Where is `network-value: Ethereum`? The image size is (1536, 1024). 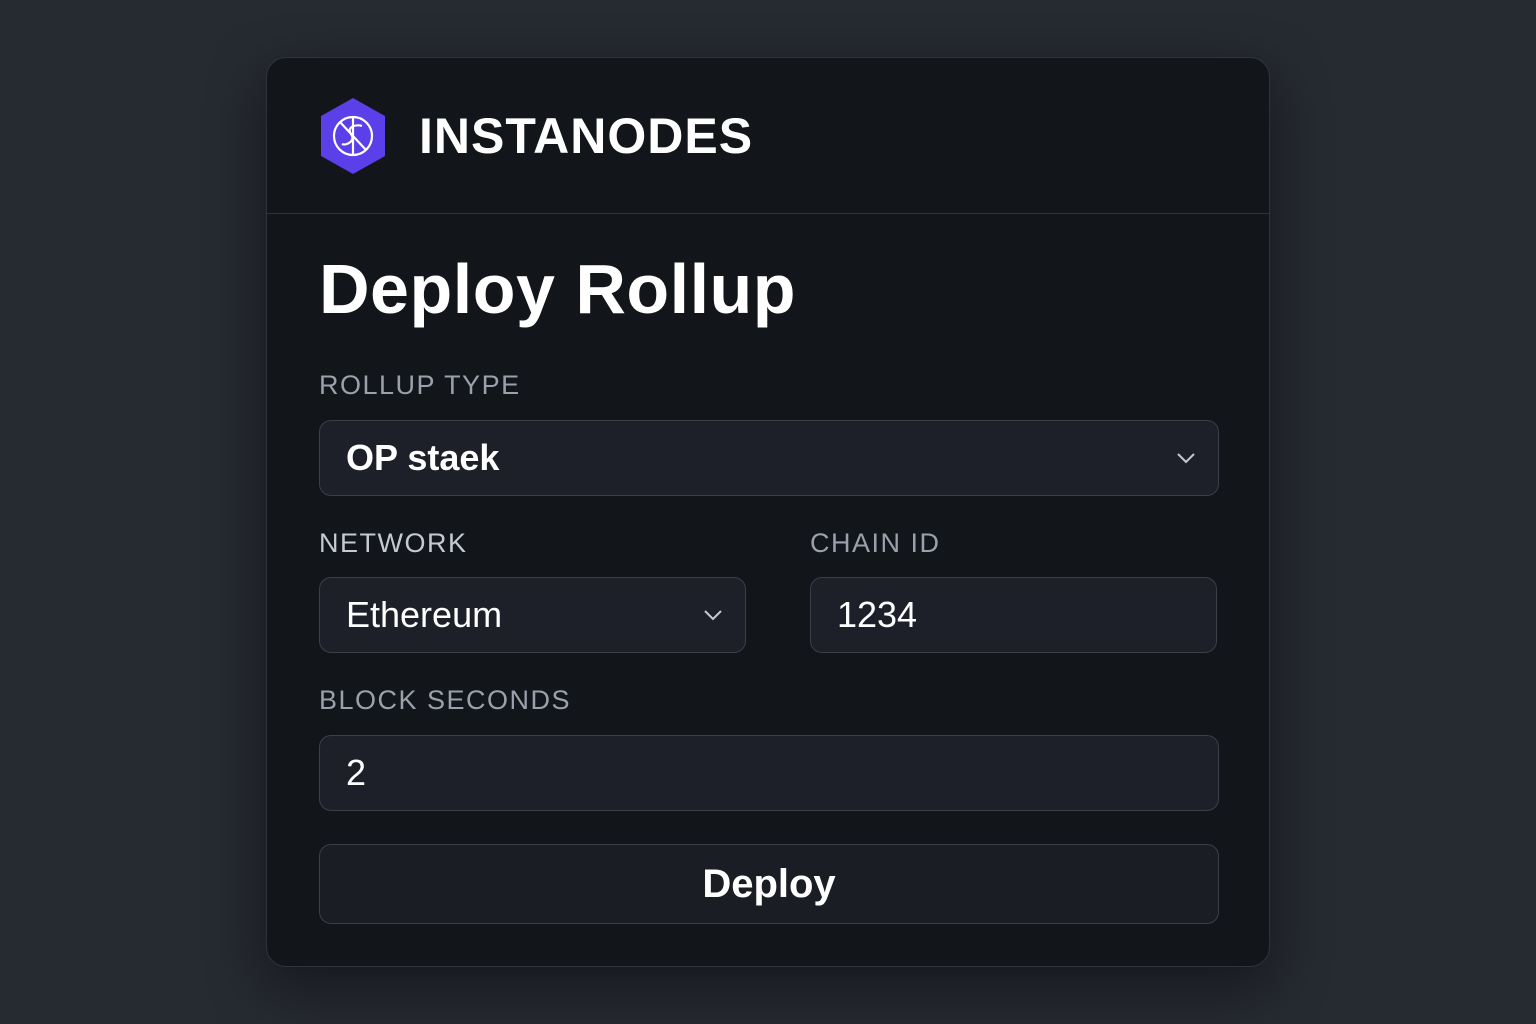 network-value: Ethereum is located at coordinates (424, 614).